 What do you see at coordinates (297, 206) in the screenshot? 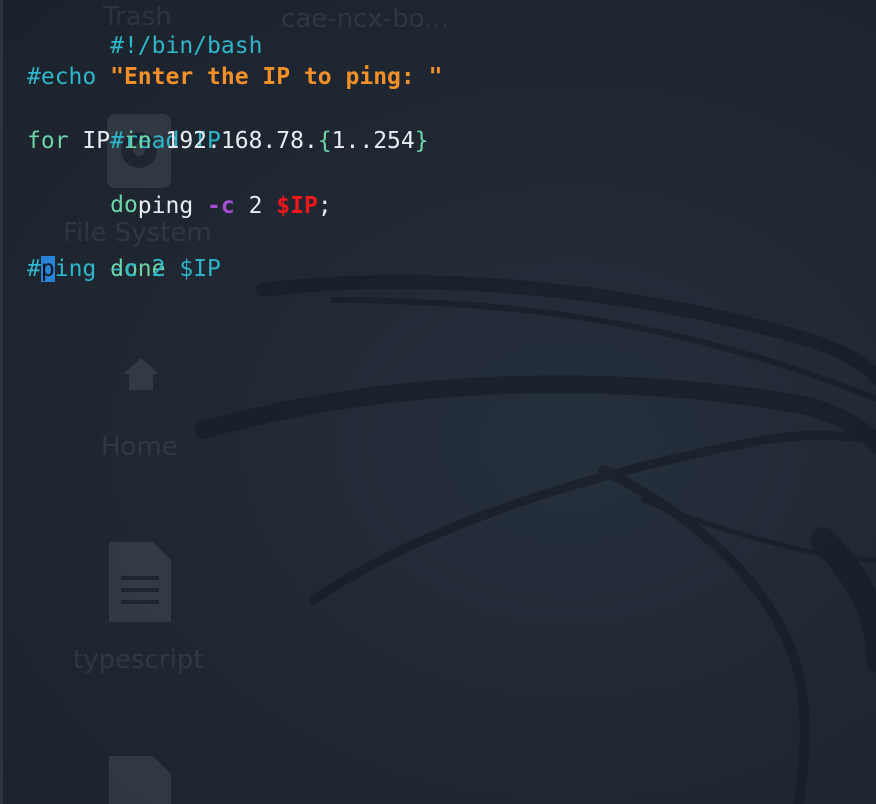
I see `ip-variable: $IP` at bounding box center [297, 206].